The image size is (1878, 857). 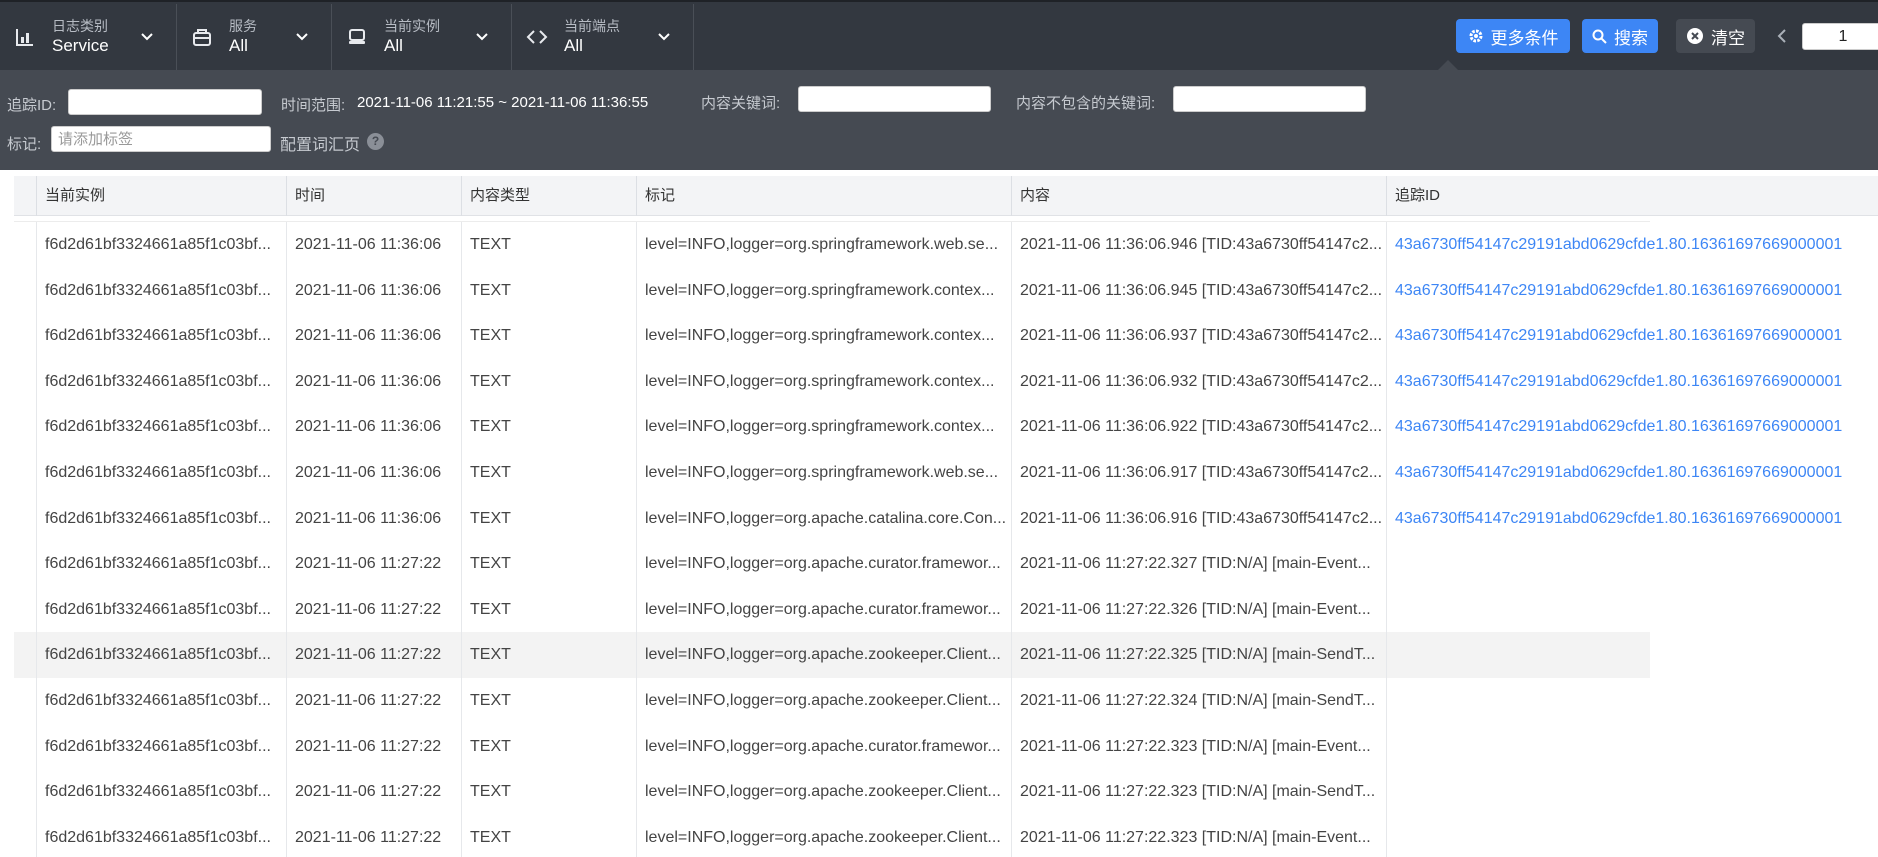 What do you see at coordinates (537, 37) in the screenshot?
I see `code-brackets-icon` at bounding box center [537, 37].